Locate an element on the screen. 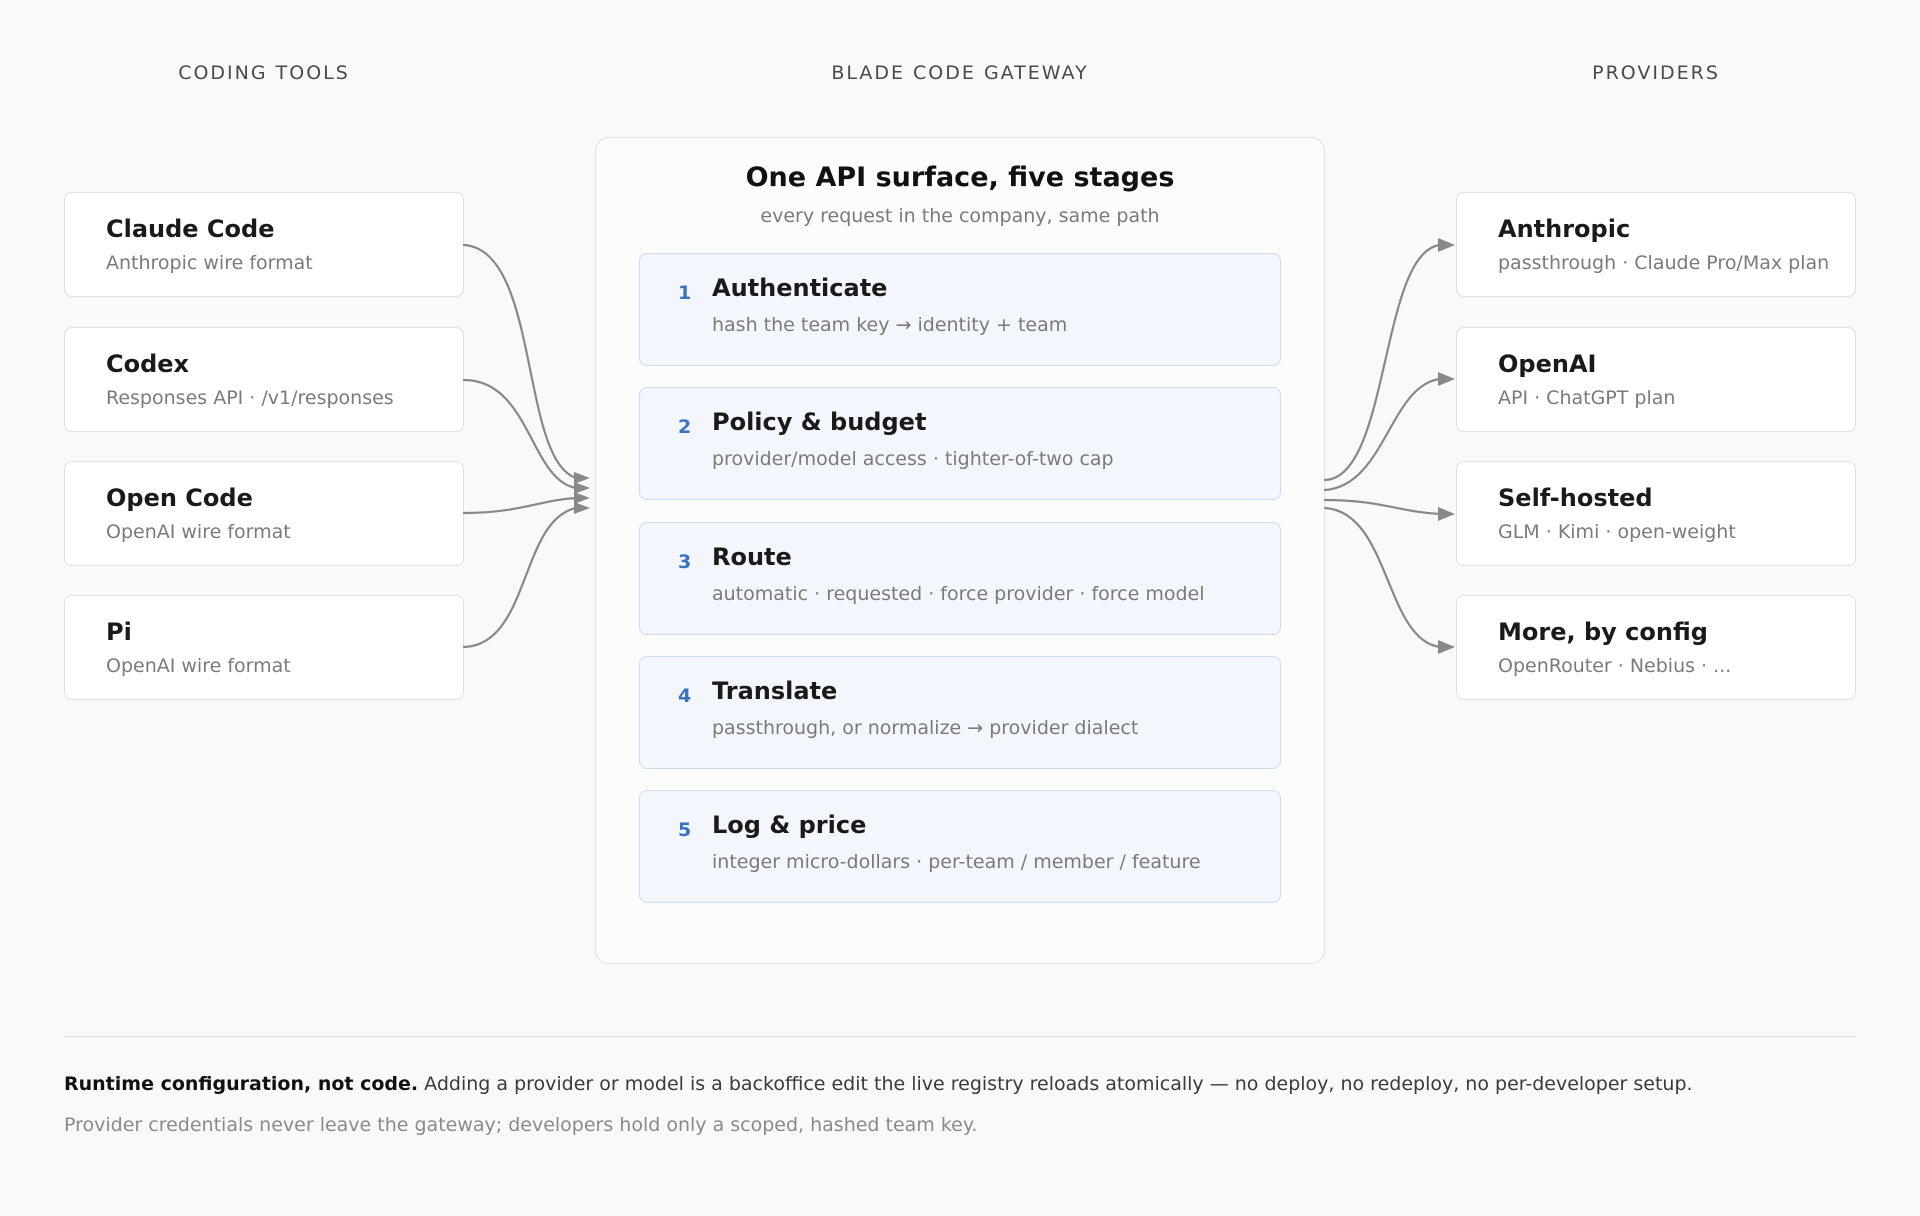 This screenshot has height=1216, width=1920. arrowhead-codex is located at coordinates (582, 488).